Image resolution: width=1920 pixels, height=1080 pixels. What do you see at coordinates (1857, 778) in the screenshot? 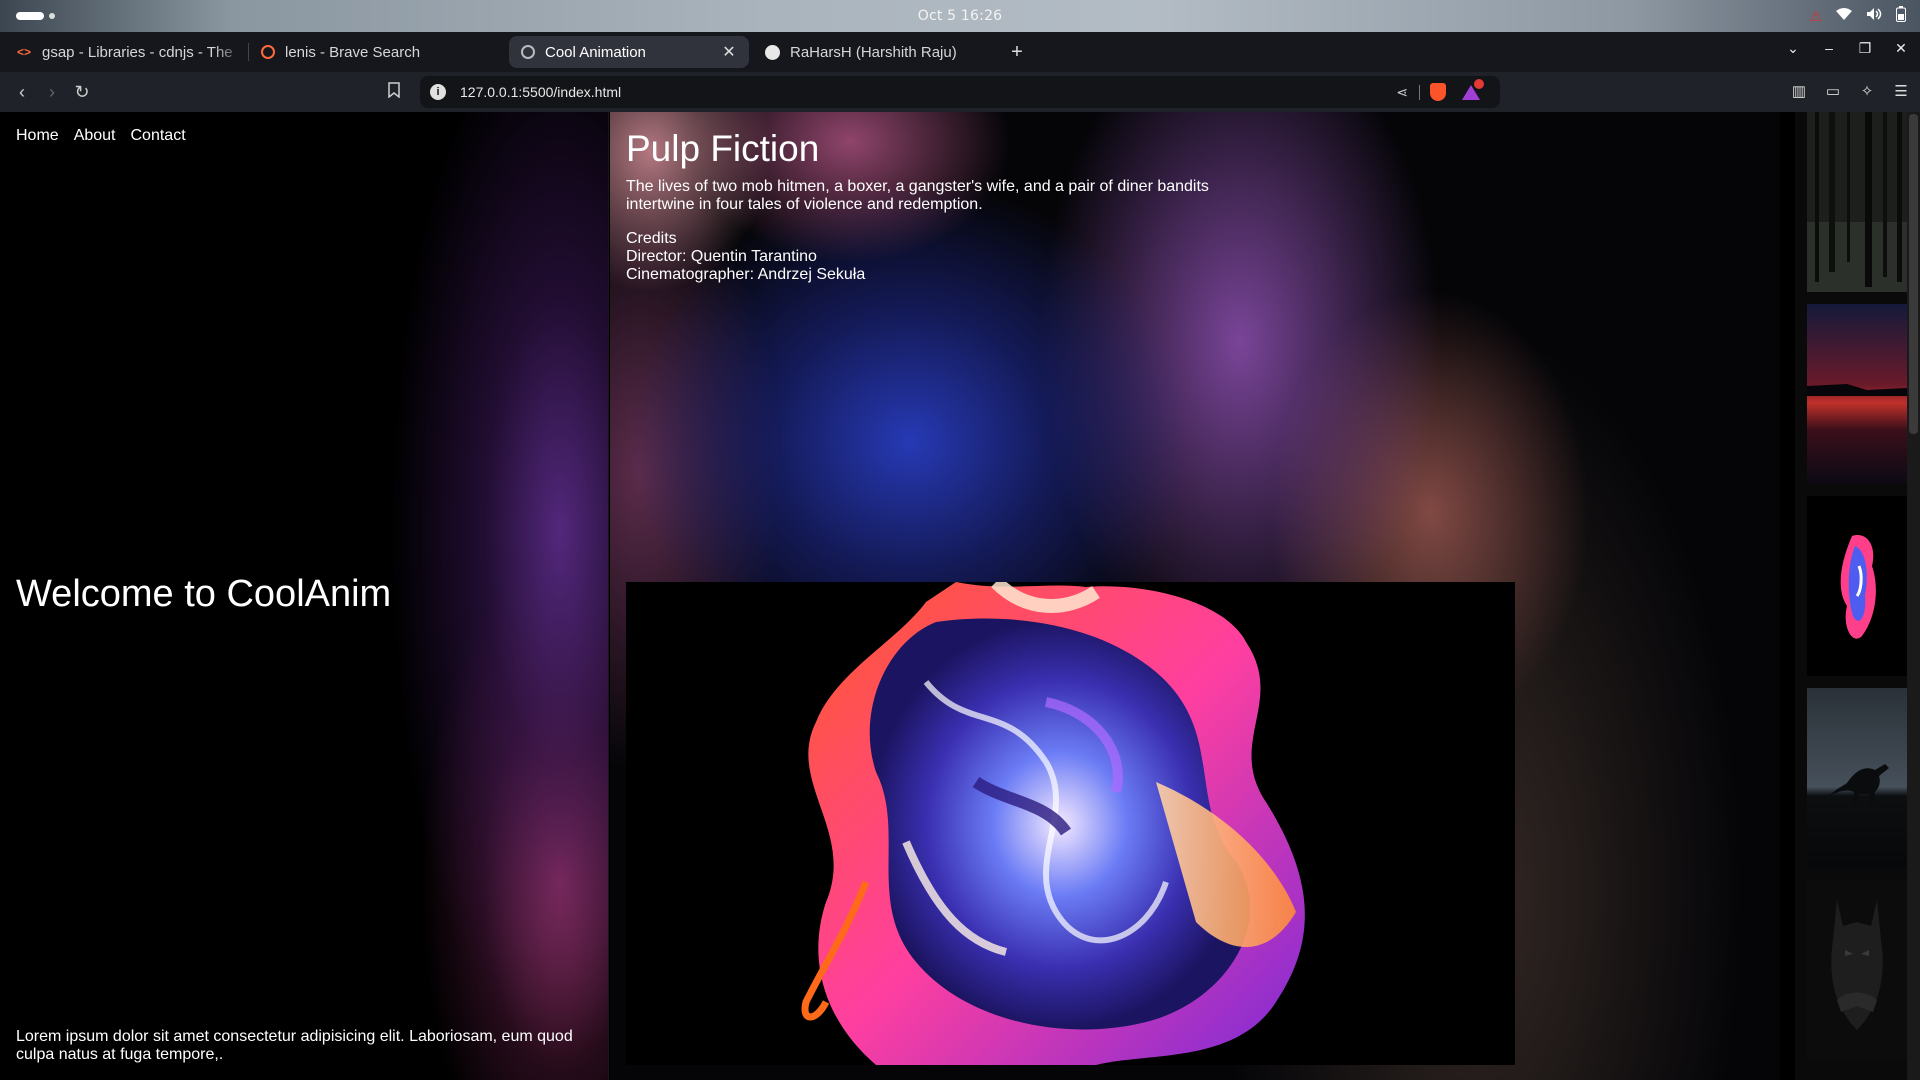
I see `dinosaur-silhouette-thumbnail` at bounding box center [1857, 778].